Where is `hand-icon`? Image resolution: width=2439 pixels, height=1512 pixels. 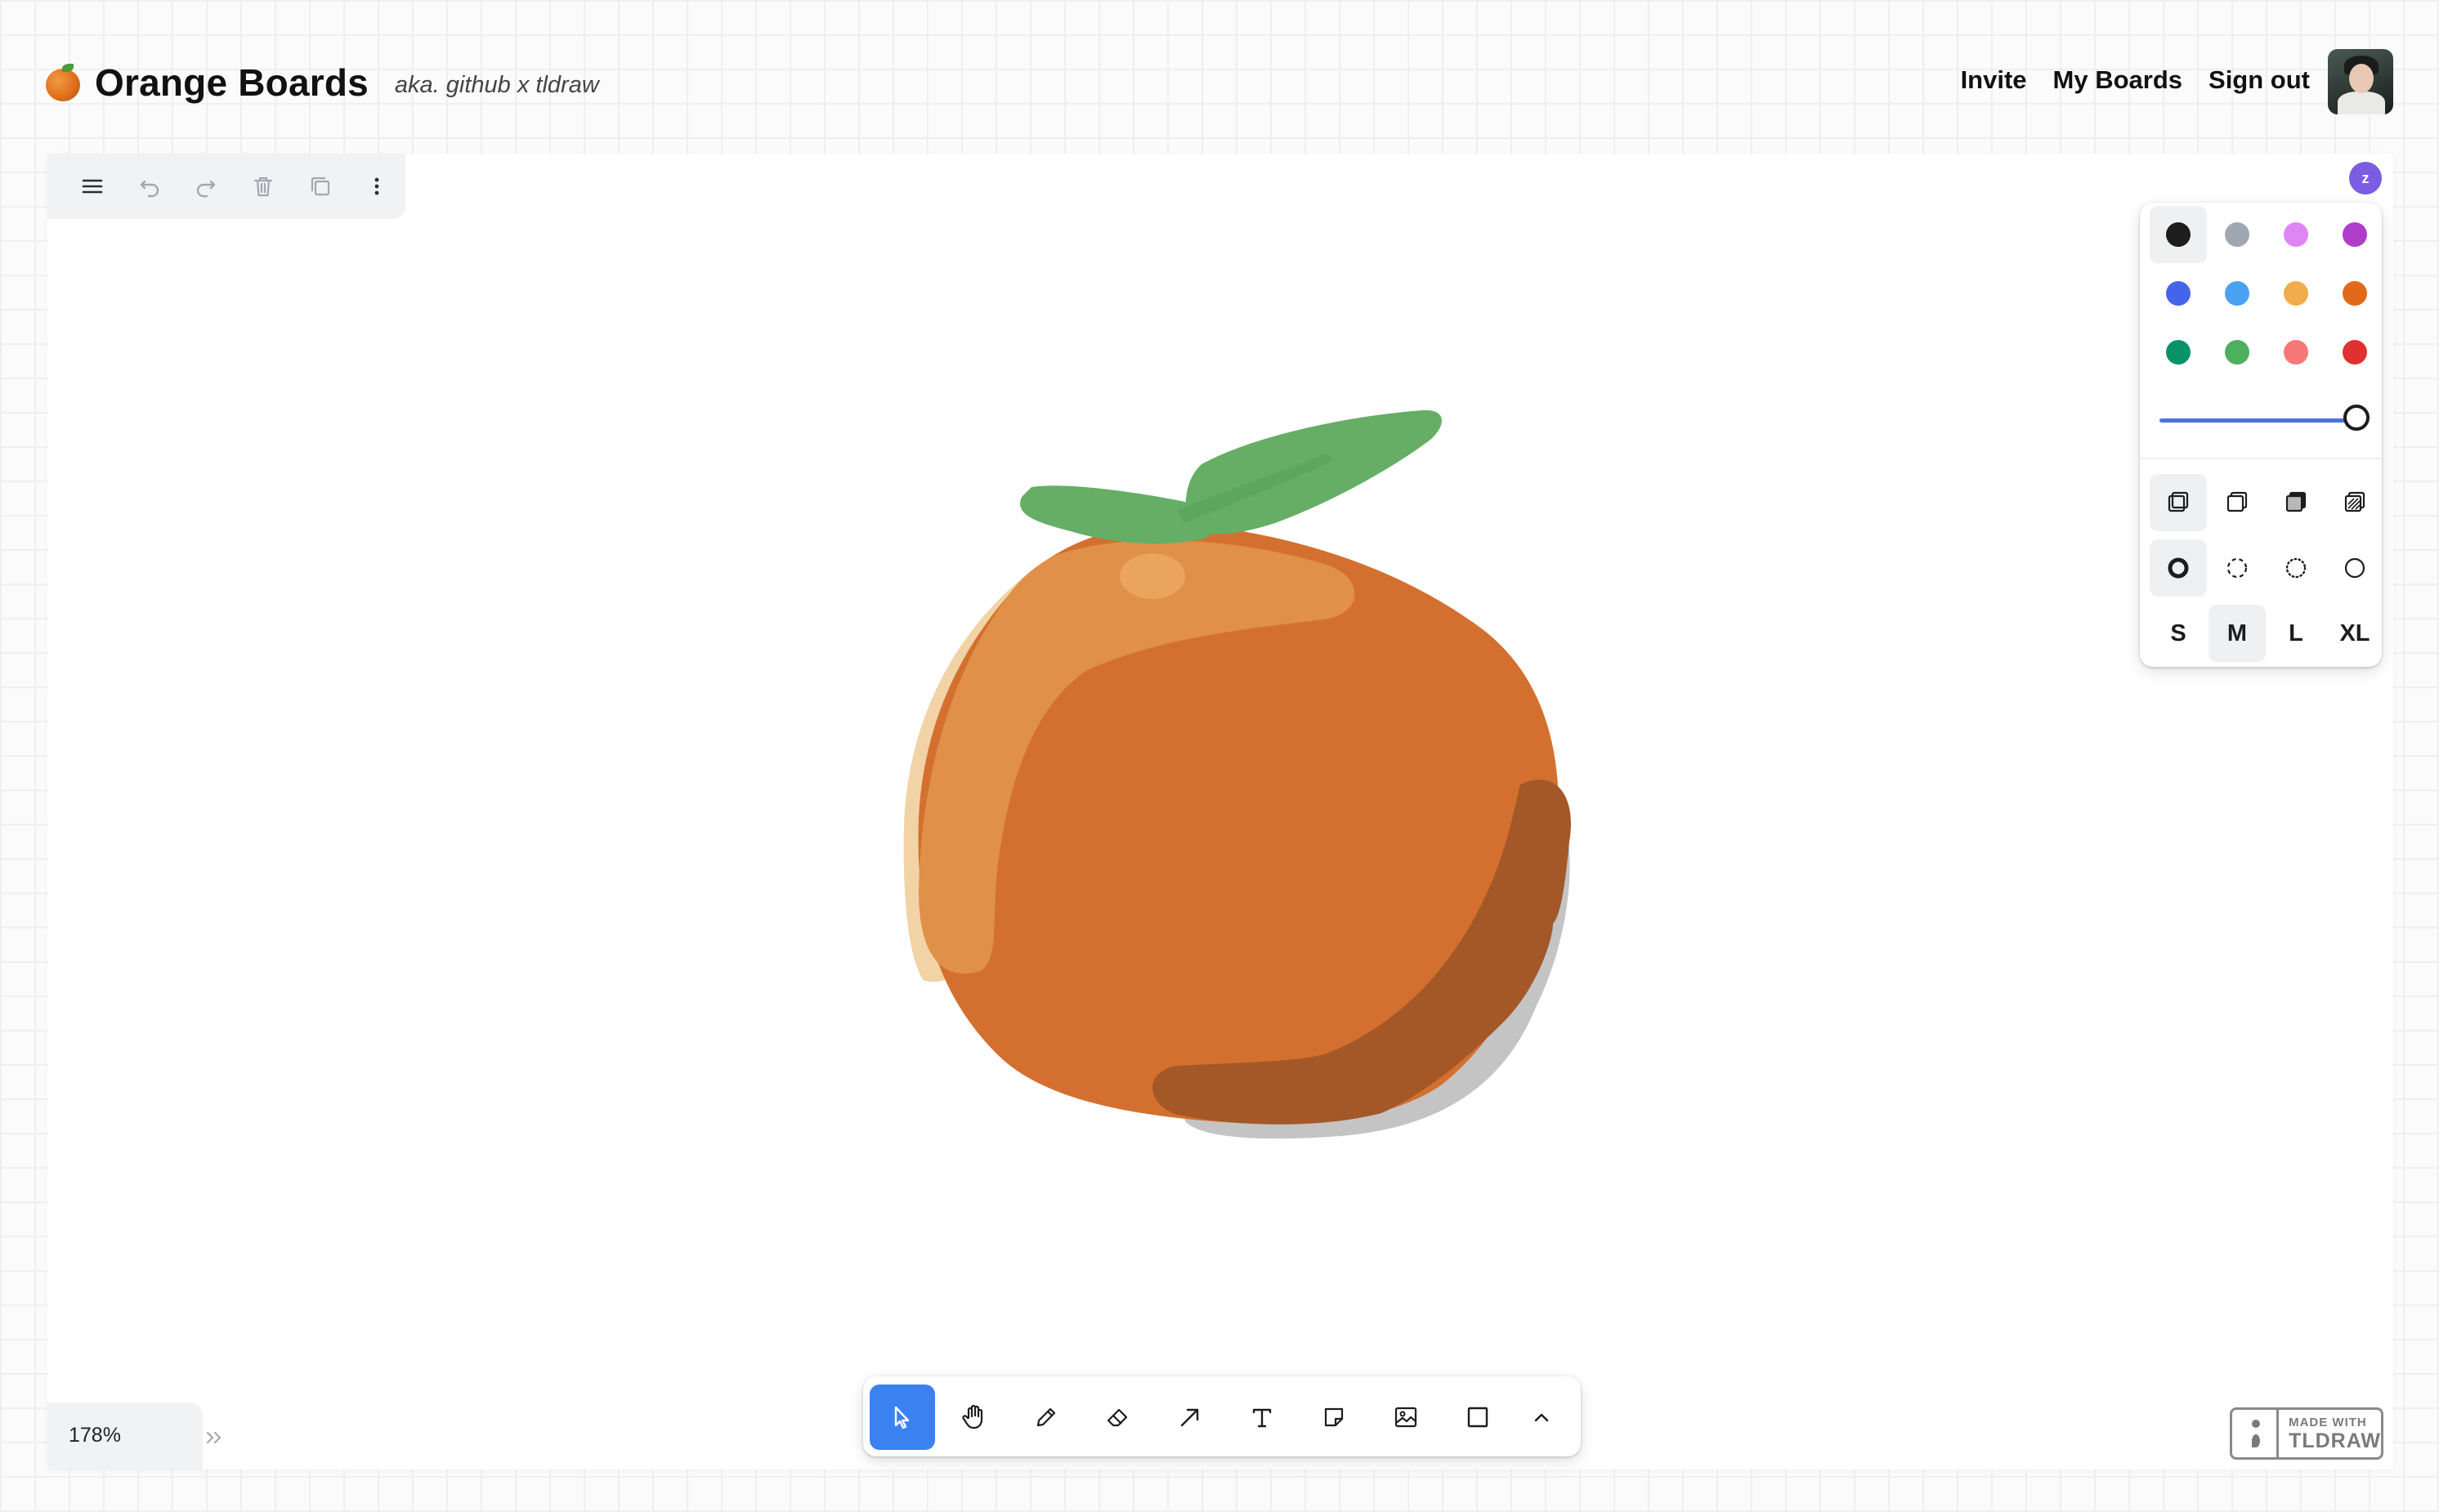
hand-icon is located at coordinates (972, 1416).